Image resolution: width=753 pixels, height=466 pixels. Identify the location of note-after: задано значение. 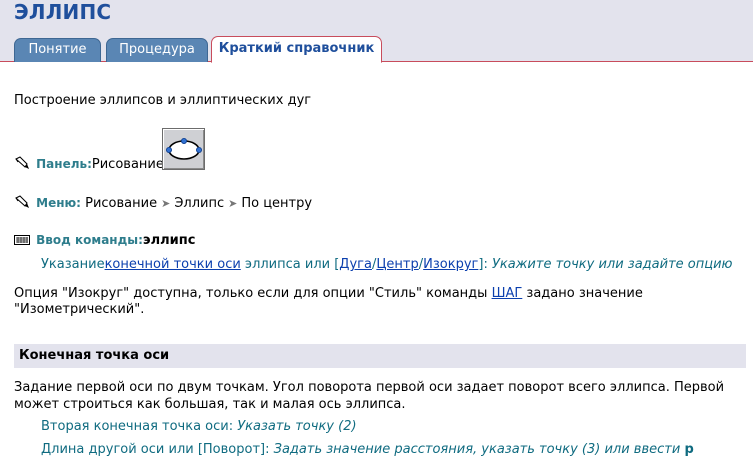
(582, 293).